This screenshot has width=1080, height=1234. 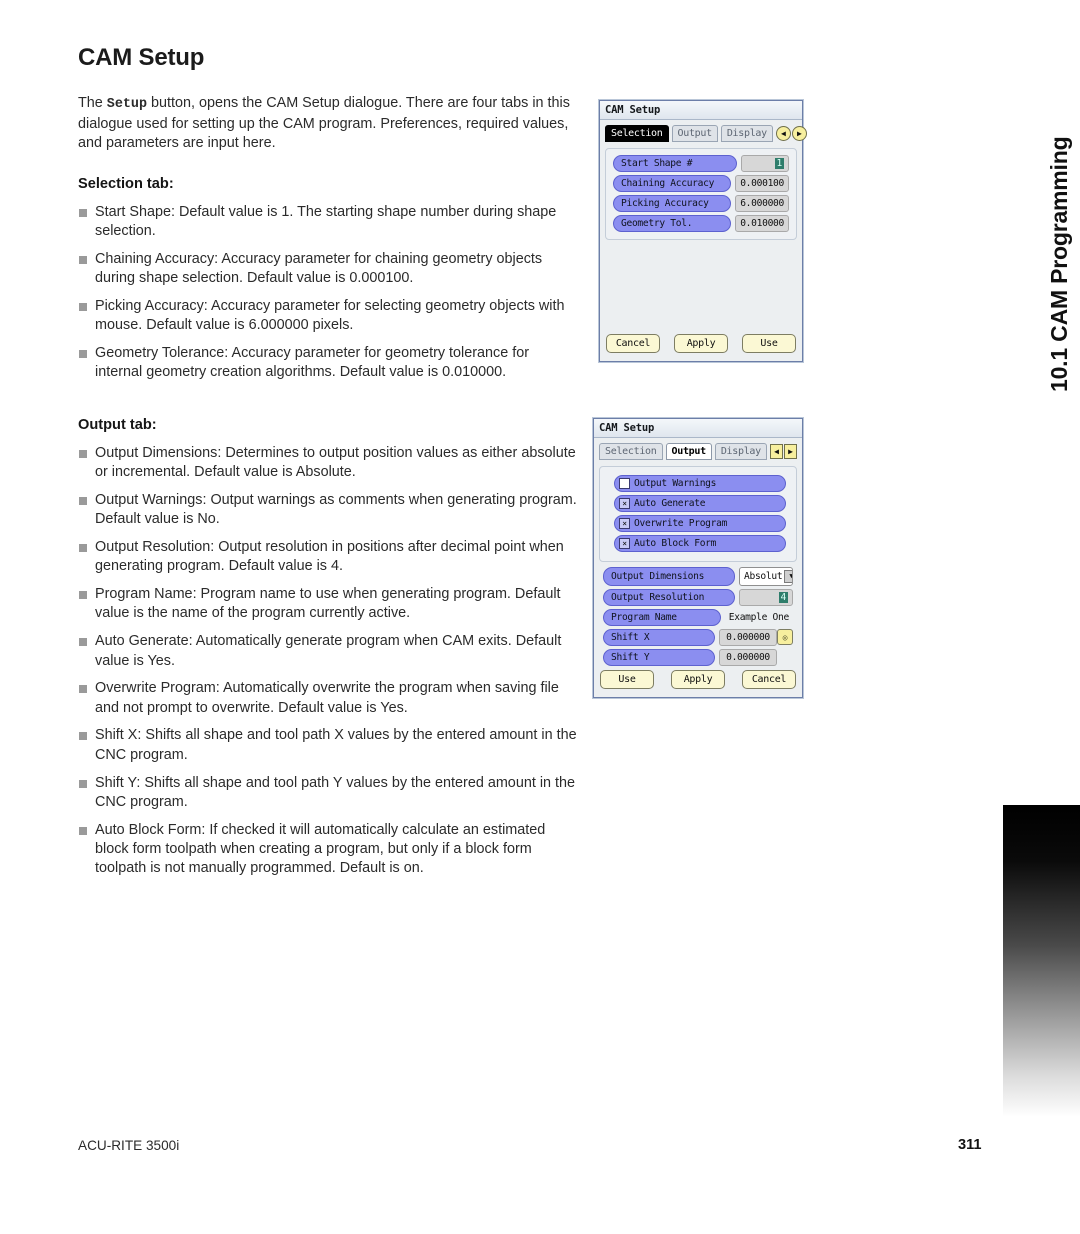 I want to click on field-chaining-accuracy: Chaining Accuracy 0.000100, so click(x=701, y=183).